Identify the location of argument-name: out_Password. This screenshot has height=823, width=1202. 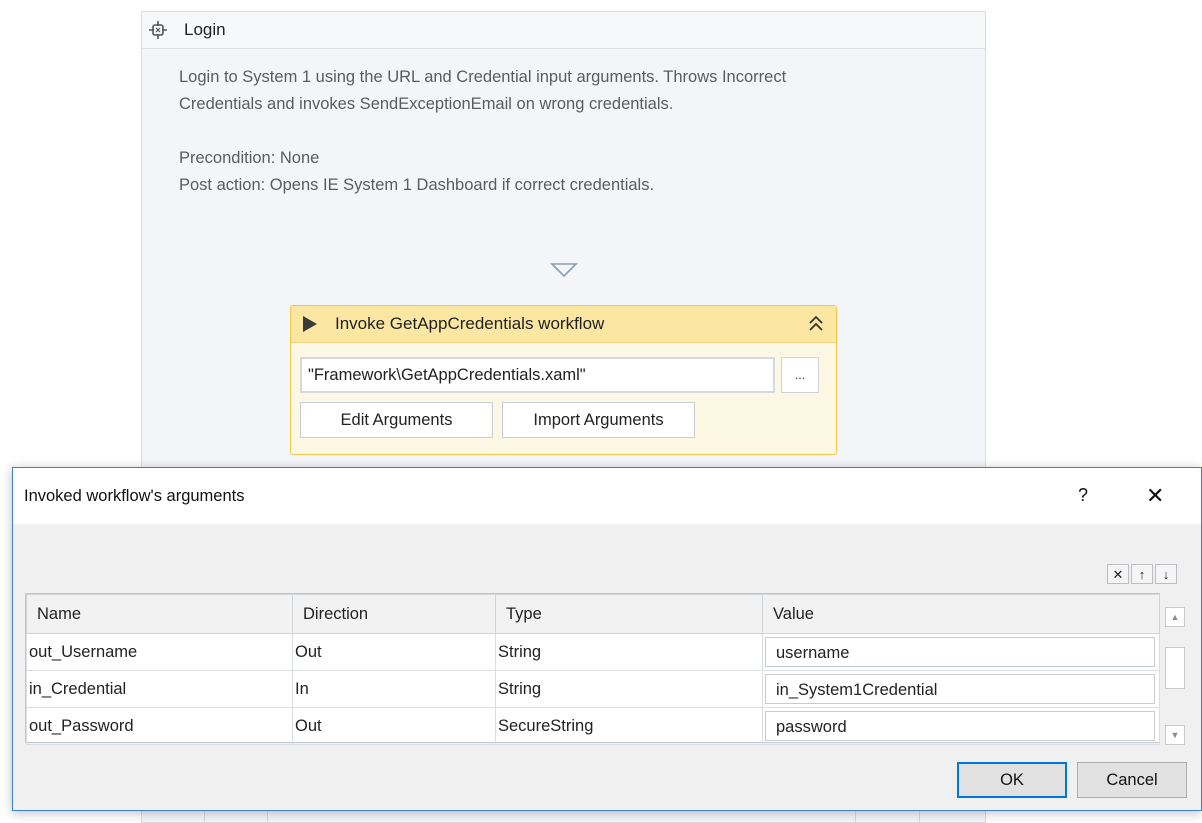
(159, 726).